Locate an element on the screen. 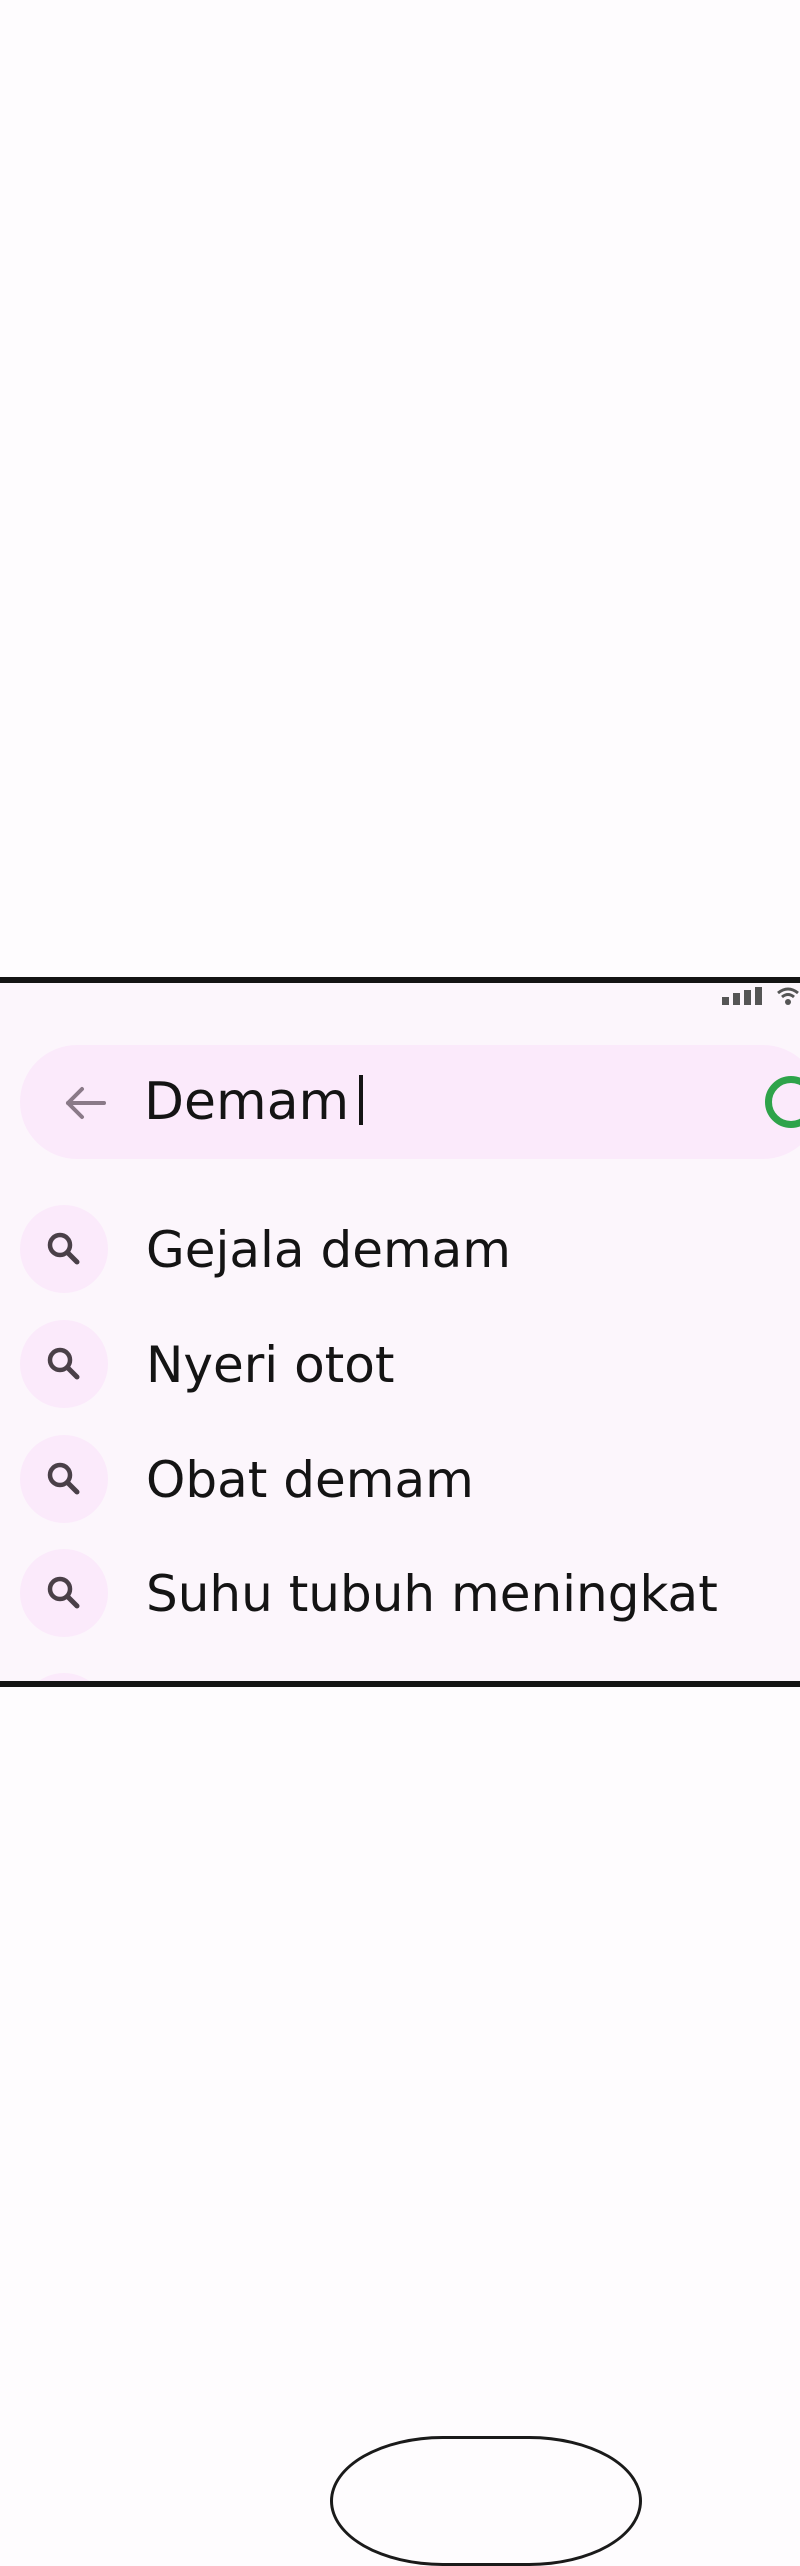 The image size is (800, 2566). signal-icon is located at coordinates (742, 996).